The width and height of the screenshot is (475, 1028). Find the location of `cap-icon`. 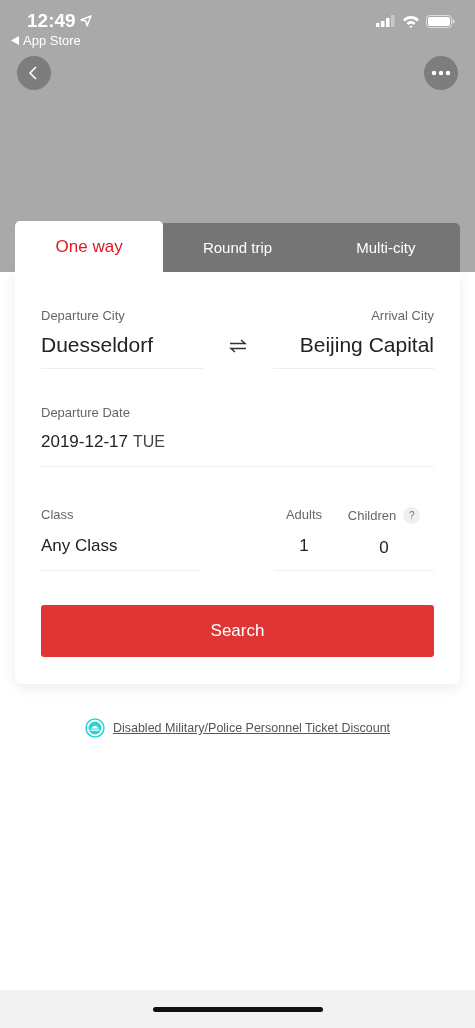

cap-icon is located at coordinates (94, 728).